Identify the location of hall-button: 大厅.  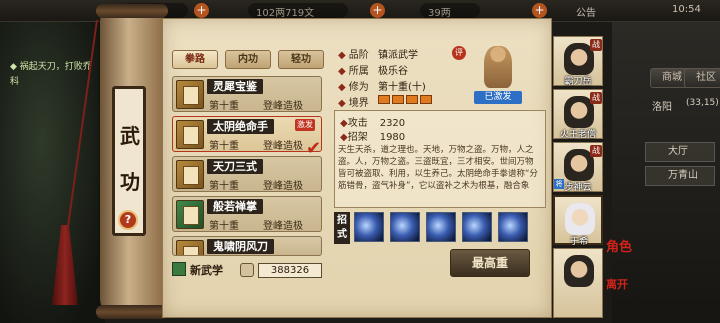
(680, 152).